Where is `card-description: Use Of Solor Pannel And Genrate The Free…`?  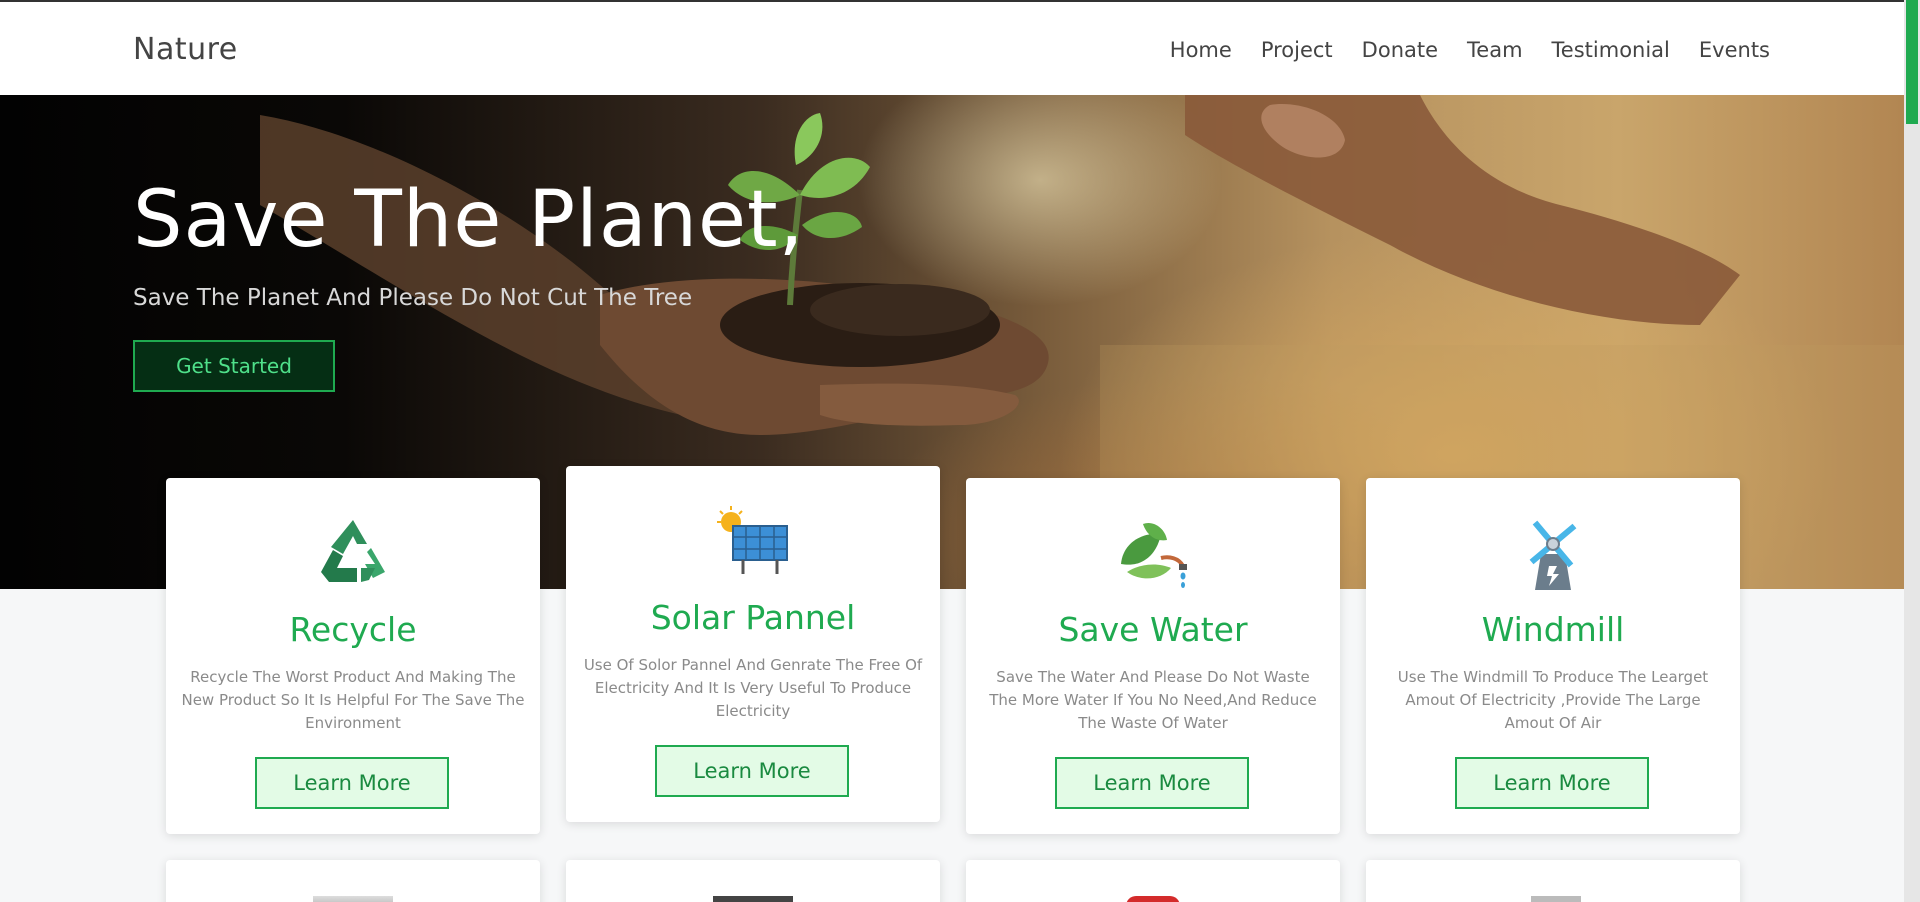
card-description: Use Of Solor Pannel And Genrate The Free… is located at coordinates (753, 688).